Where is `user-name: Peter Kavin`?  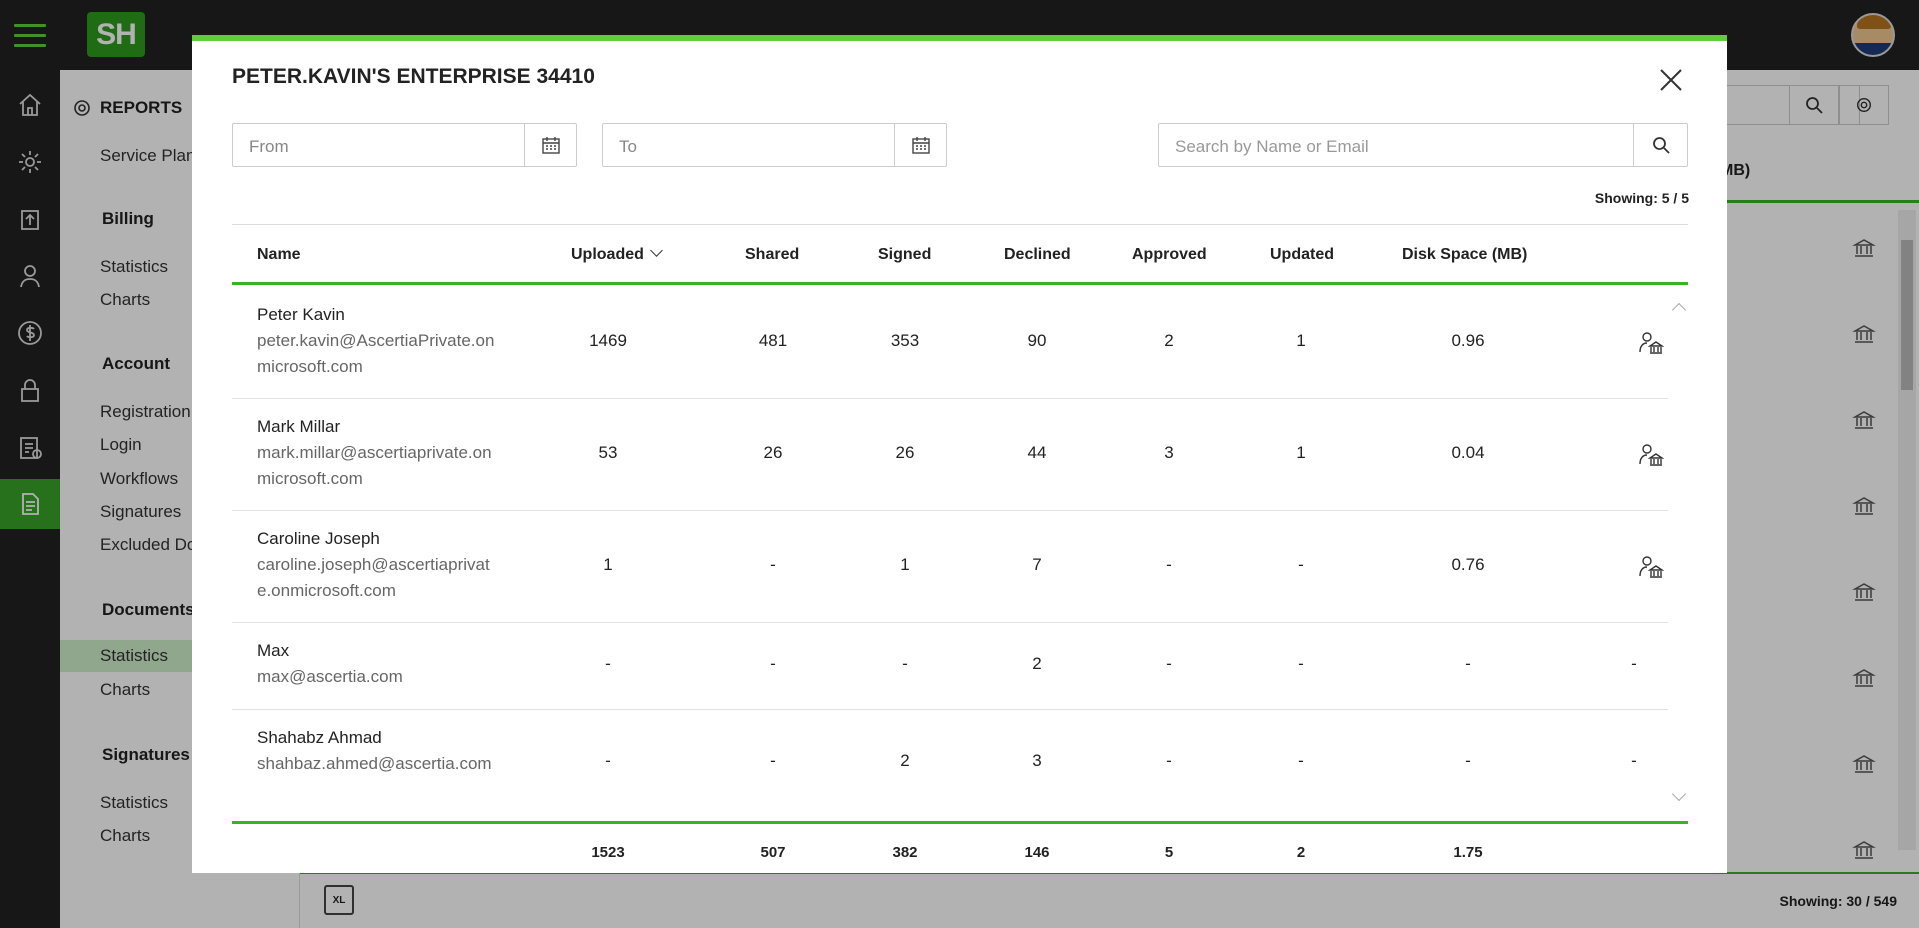
user-name: Peter Kavin is located at coordinates (301, 314).